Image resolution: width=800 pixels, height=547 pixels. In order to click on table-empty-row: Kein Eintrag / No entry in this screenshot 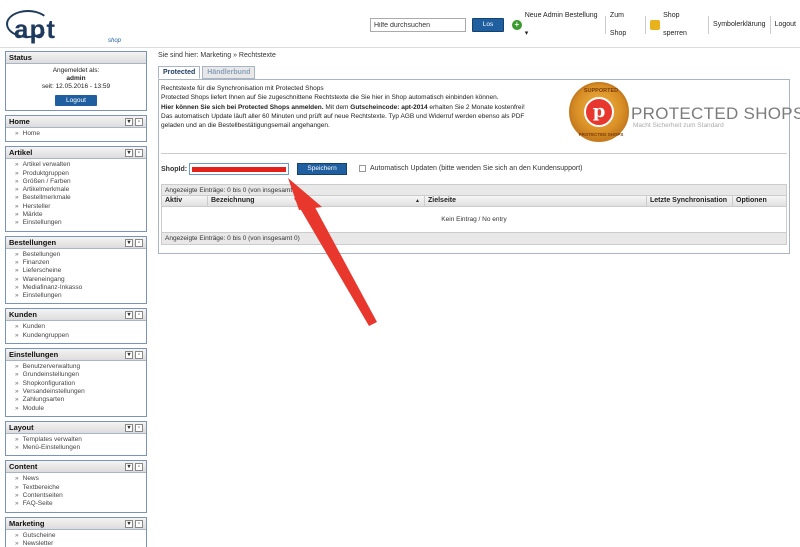, I will do `click(474, 220)`.